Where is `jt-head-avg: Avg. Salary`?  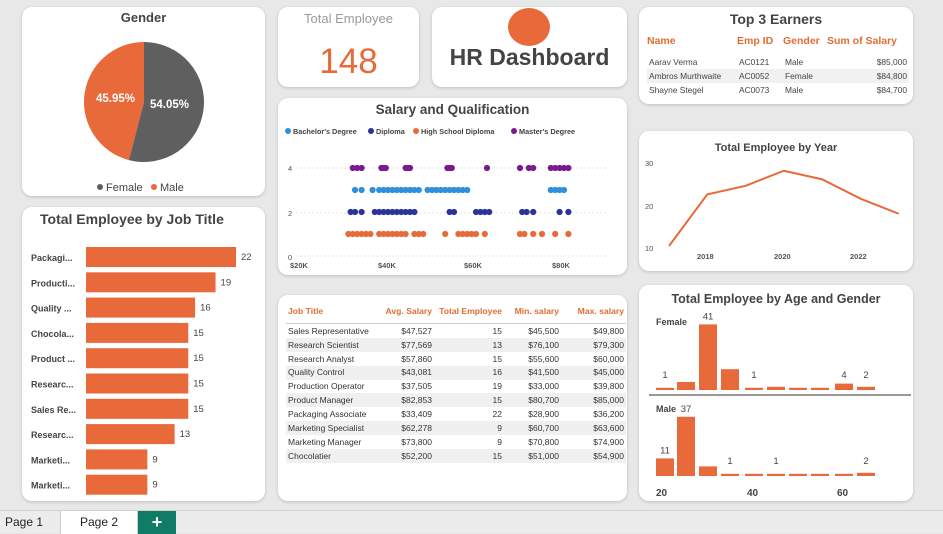 jt-head-avg: Avg. Salary is located at coordinates (406, 313).